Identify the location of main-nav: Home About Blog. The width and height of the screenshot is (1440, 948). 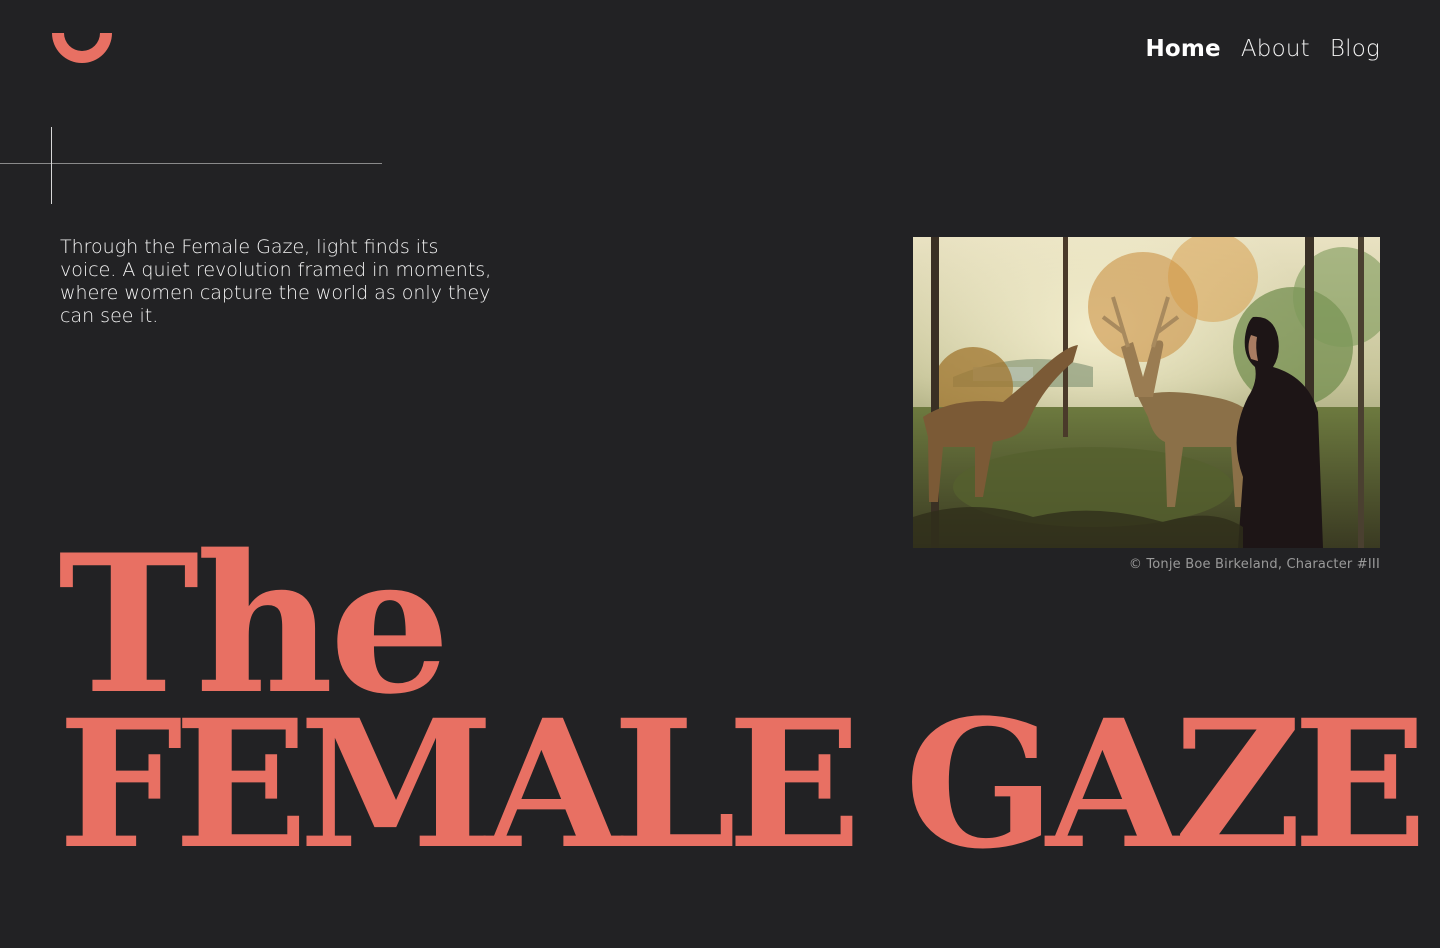
(1262, 49).